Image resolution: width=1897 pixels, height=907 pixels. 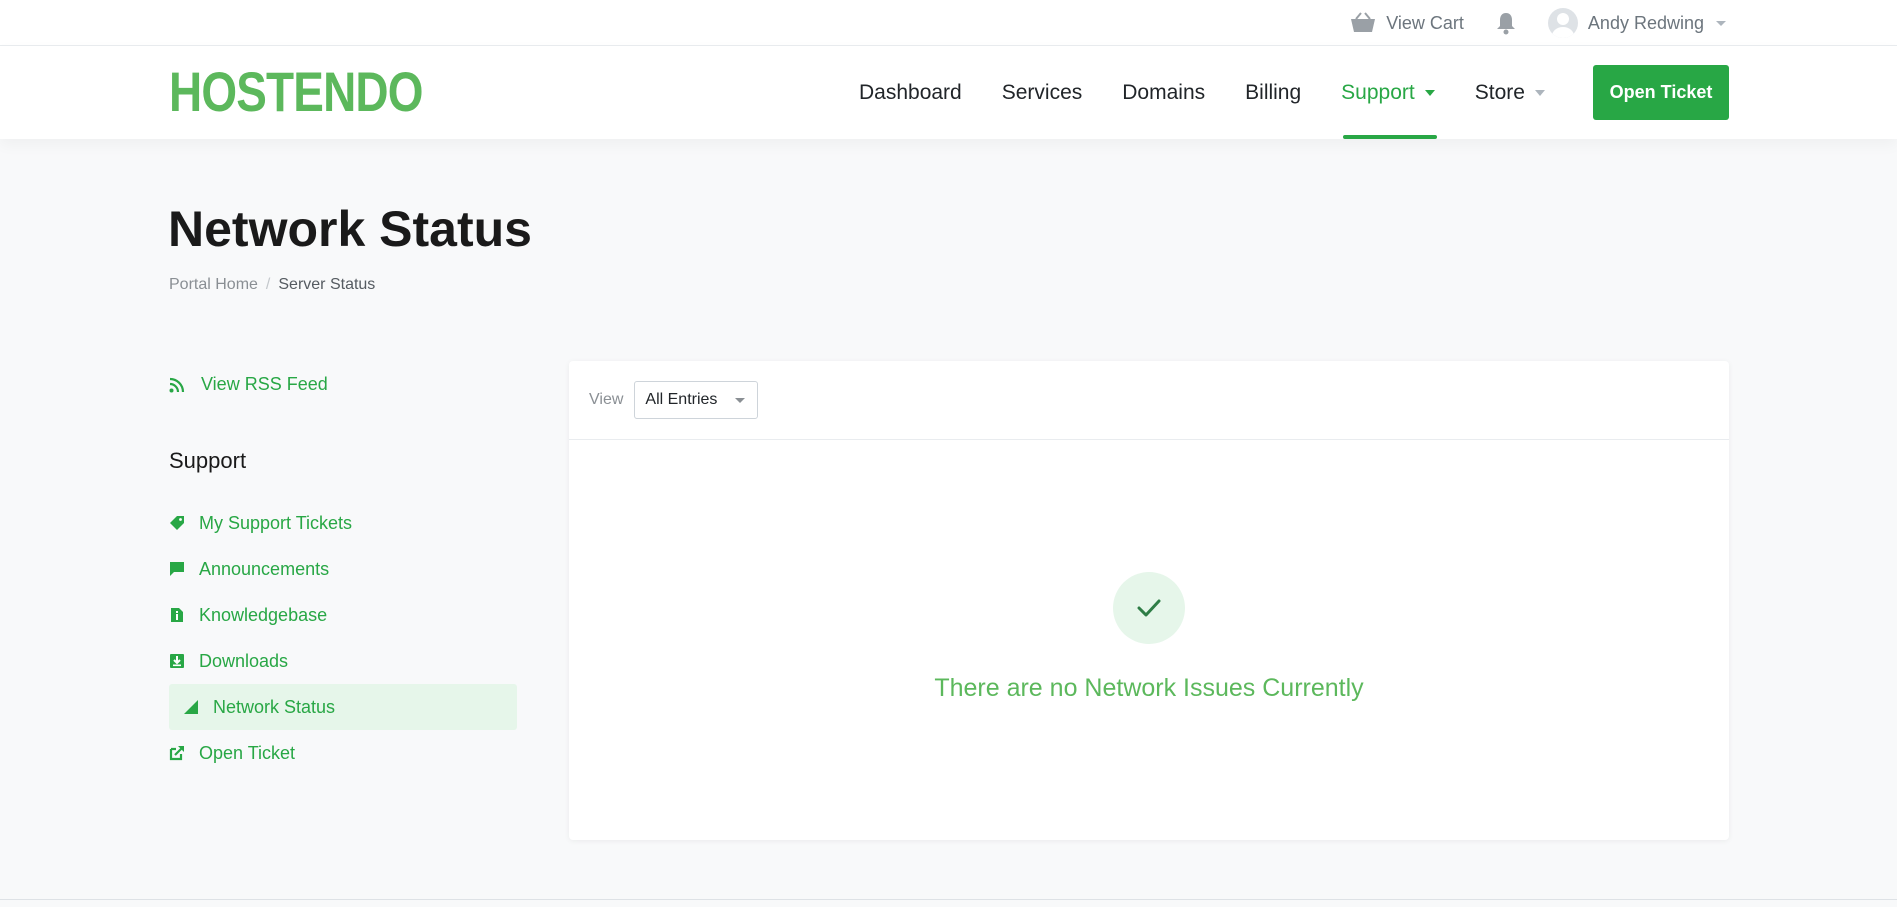 I want to click on sidebar-item-open-ticket: Open Ticket, so click(x=343, y=753).